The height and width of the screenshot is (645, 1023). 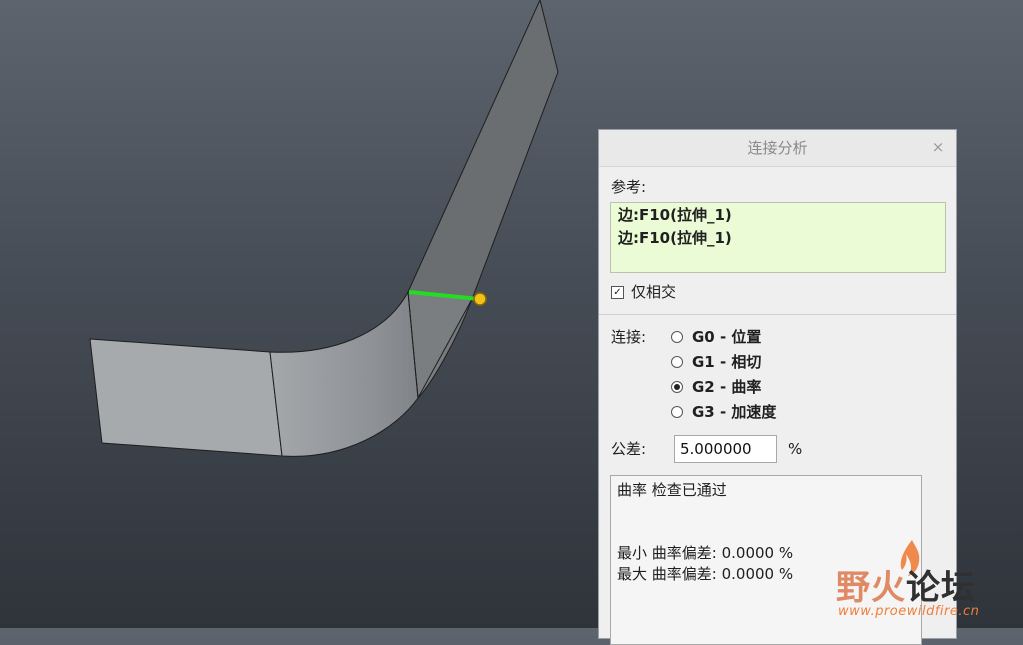 I want to click on radio-label: G0 - 位置, so click(x=727, y=337).